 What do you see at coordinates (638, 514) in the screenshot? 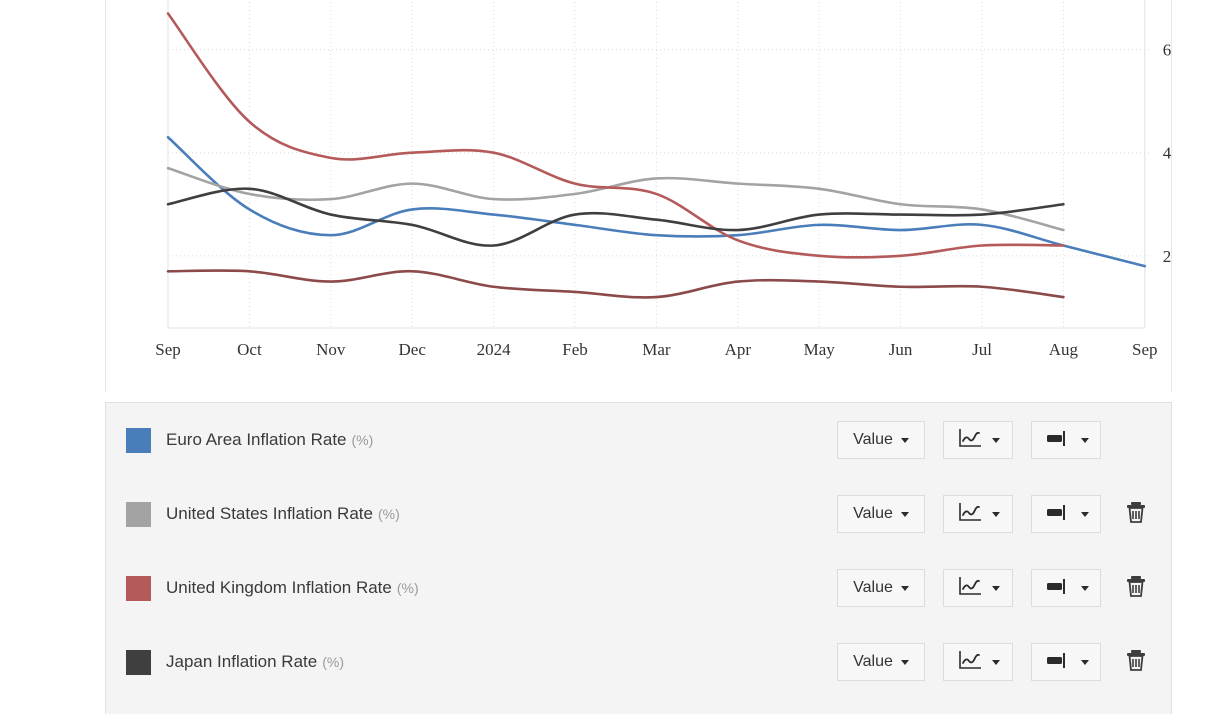
I see `legend-row: United States Inflation Rate (%) Value` at bounding box center [638, 514].